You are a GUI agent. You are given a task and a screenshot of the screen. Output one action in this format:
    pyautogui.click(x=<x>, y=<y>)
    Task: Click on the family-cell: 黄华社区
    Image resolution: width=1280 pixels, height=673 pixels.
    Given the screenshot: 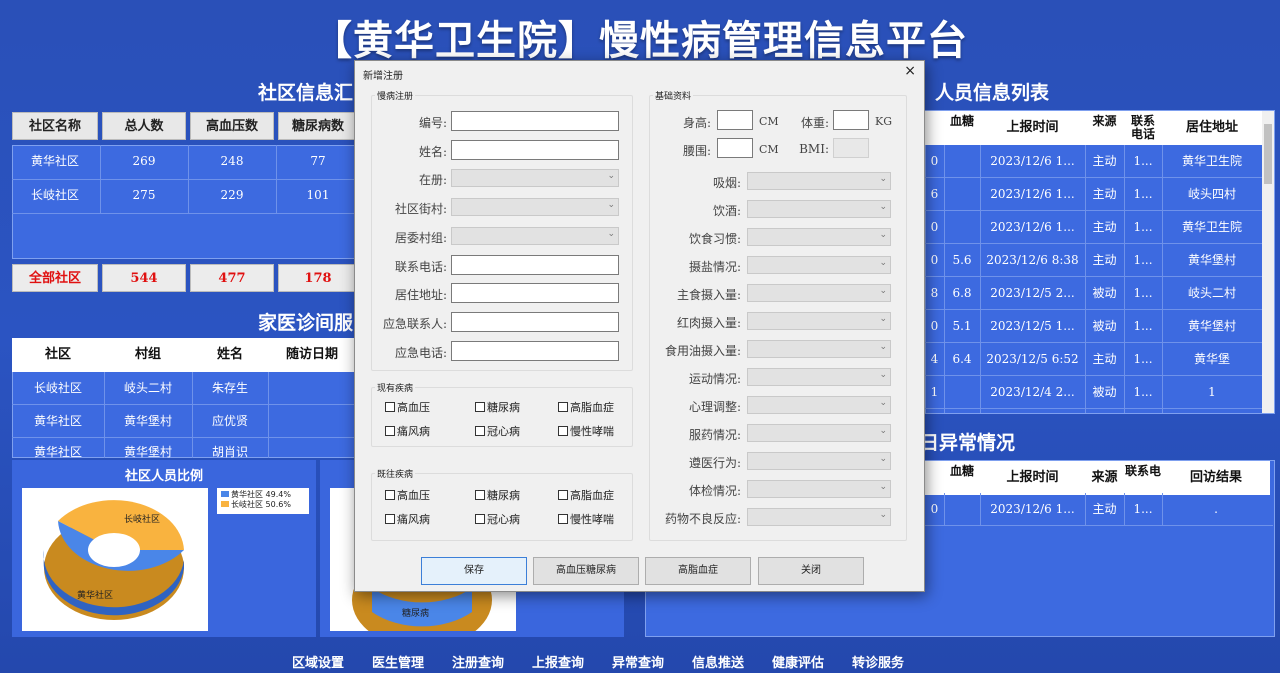 What is the action you would take?
    pyautogui.click(x=57, y=421)
    